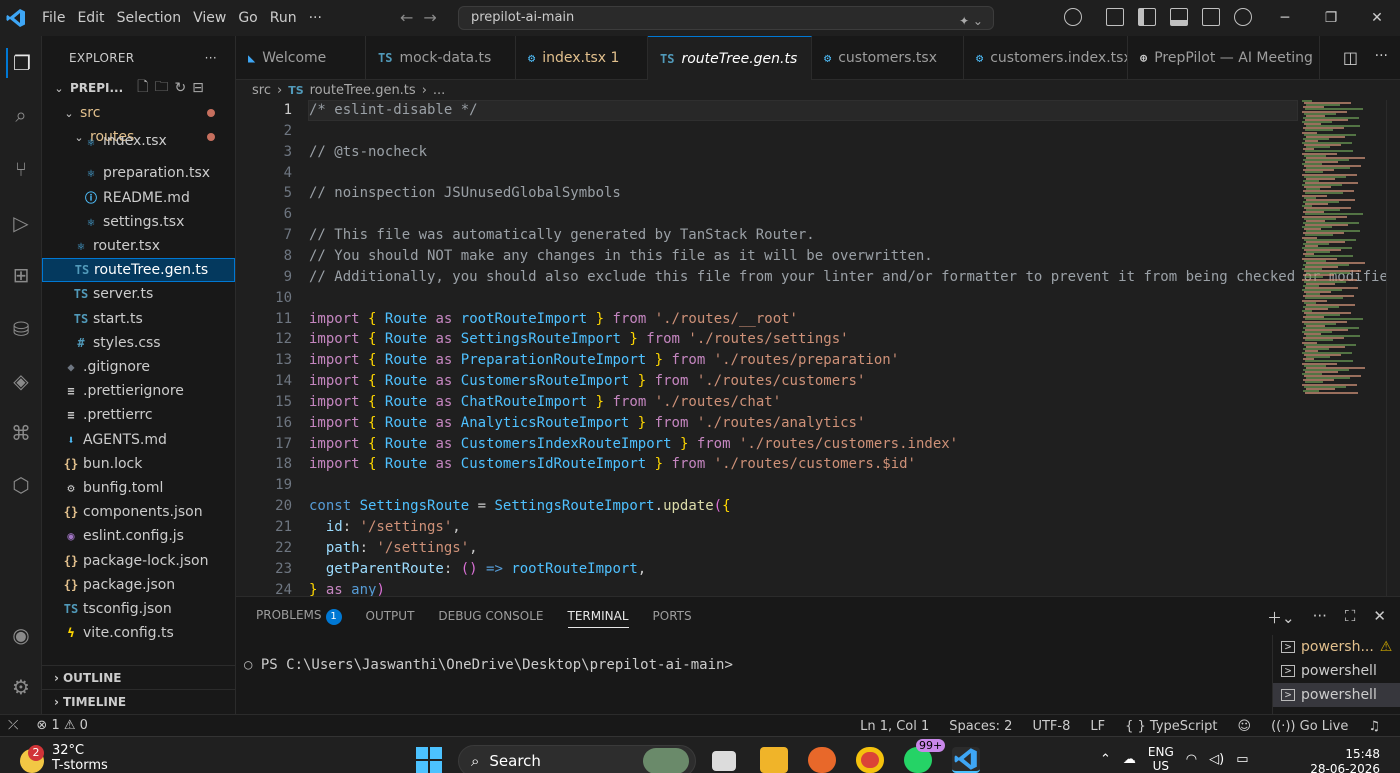  I want to click on tree-file-item: ≡ .prettierignore, so click(138, 391).